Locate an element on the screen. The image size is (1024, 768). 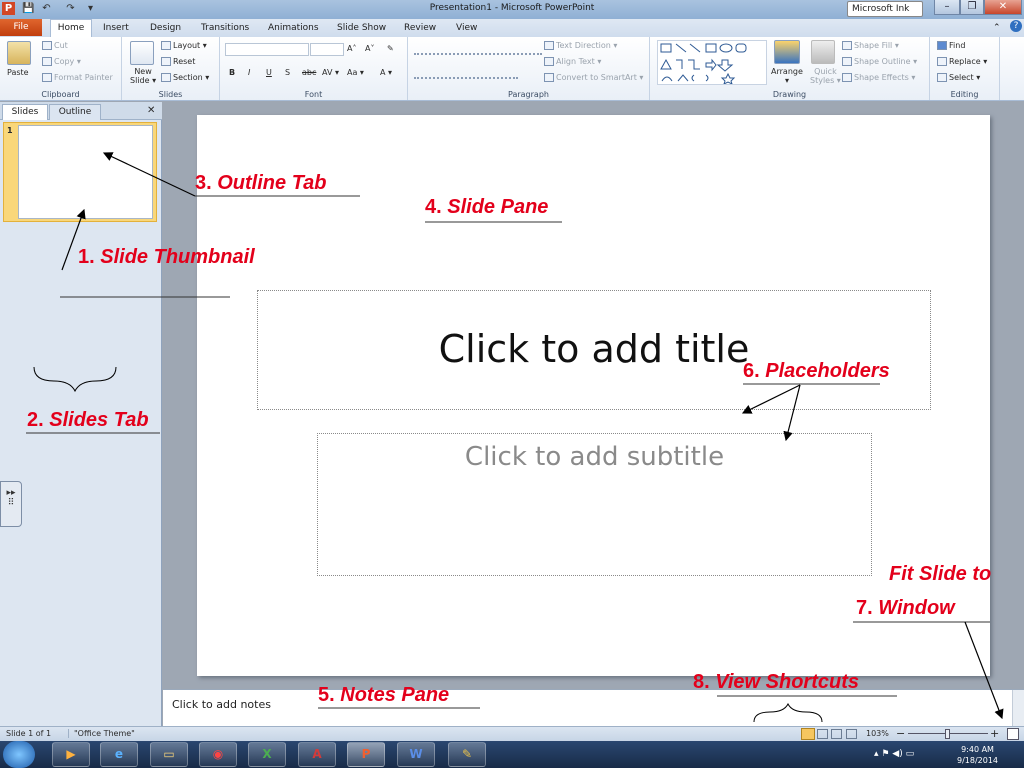
pen-icon: ✎ is located at coordinates (467, 754).